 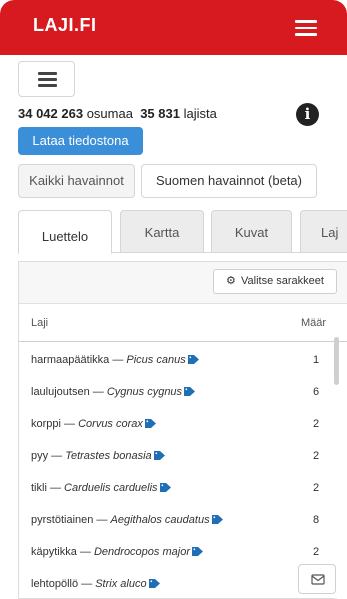 I want to click on tab-list: Luettelo, so click(x=65, y=232).